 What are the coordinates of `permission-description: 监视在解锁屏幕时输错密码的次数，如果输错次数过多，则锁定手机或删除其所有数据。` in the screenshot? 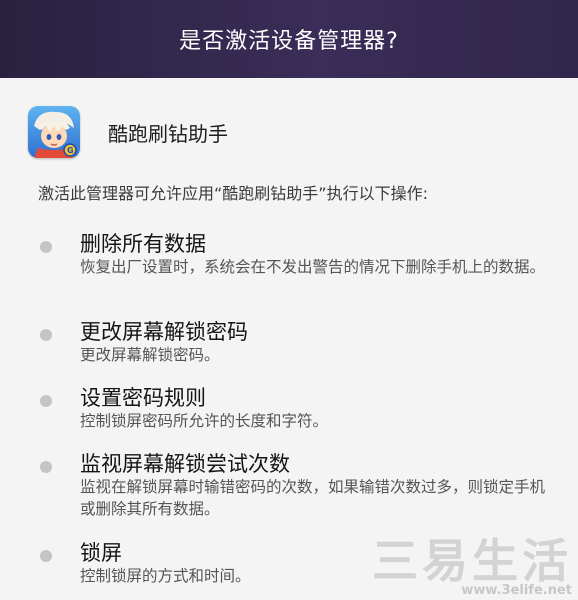 It's located at (313, 498).